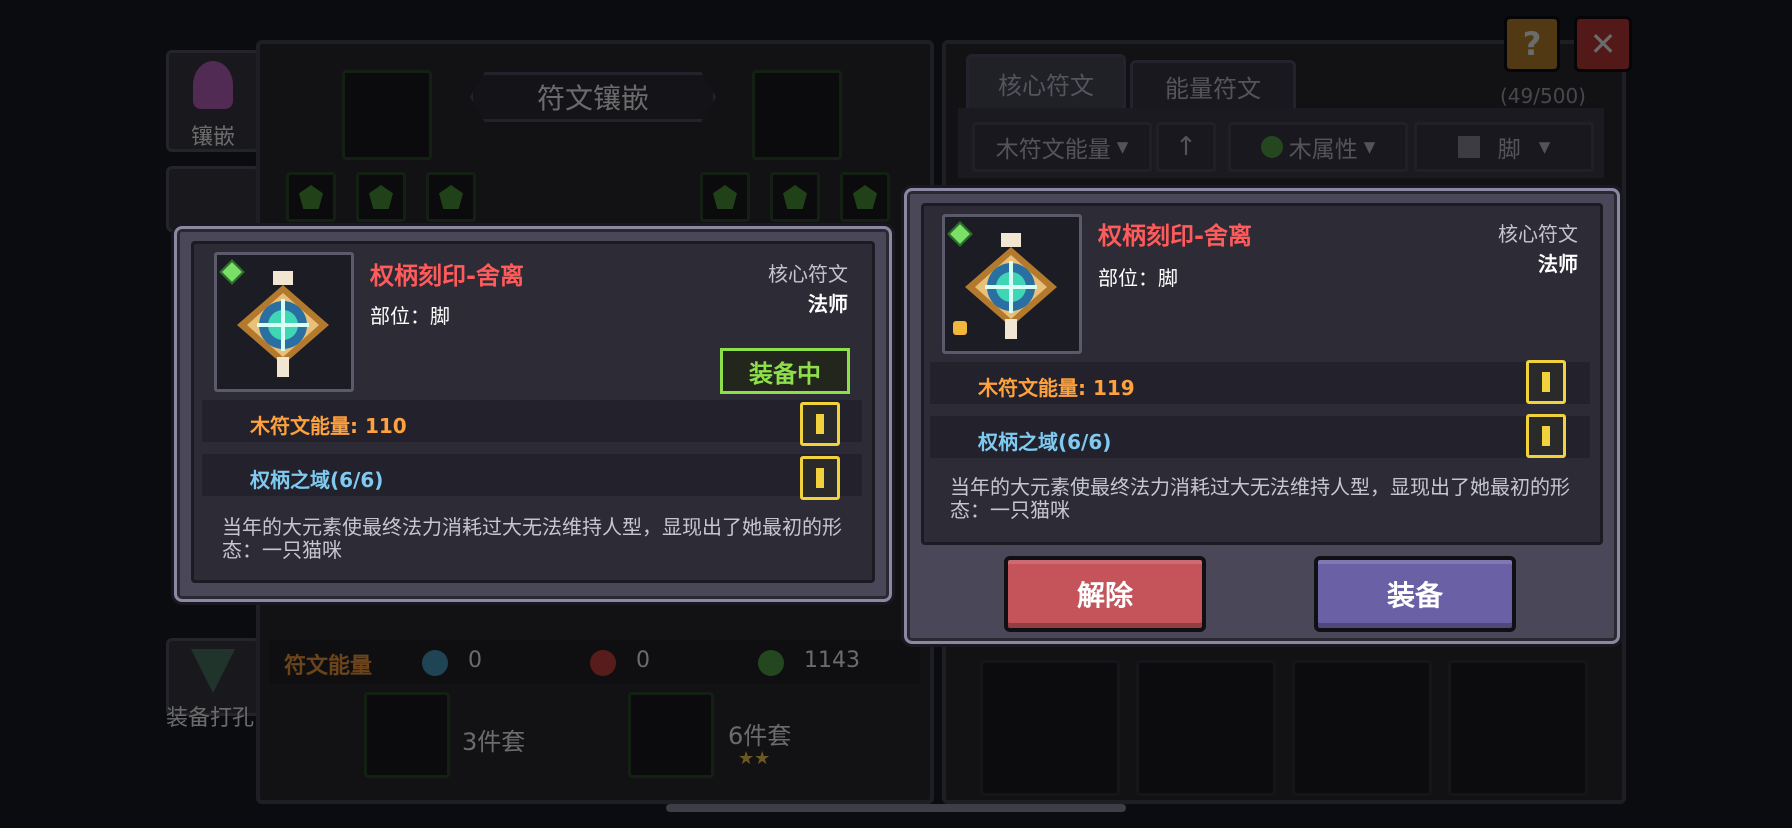 This screenshot has height=828, width=1792. I want to click on set-6-icon, so click(671, 735).